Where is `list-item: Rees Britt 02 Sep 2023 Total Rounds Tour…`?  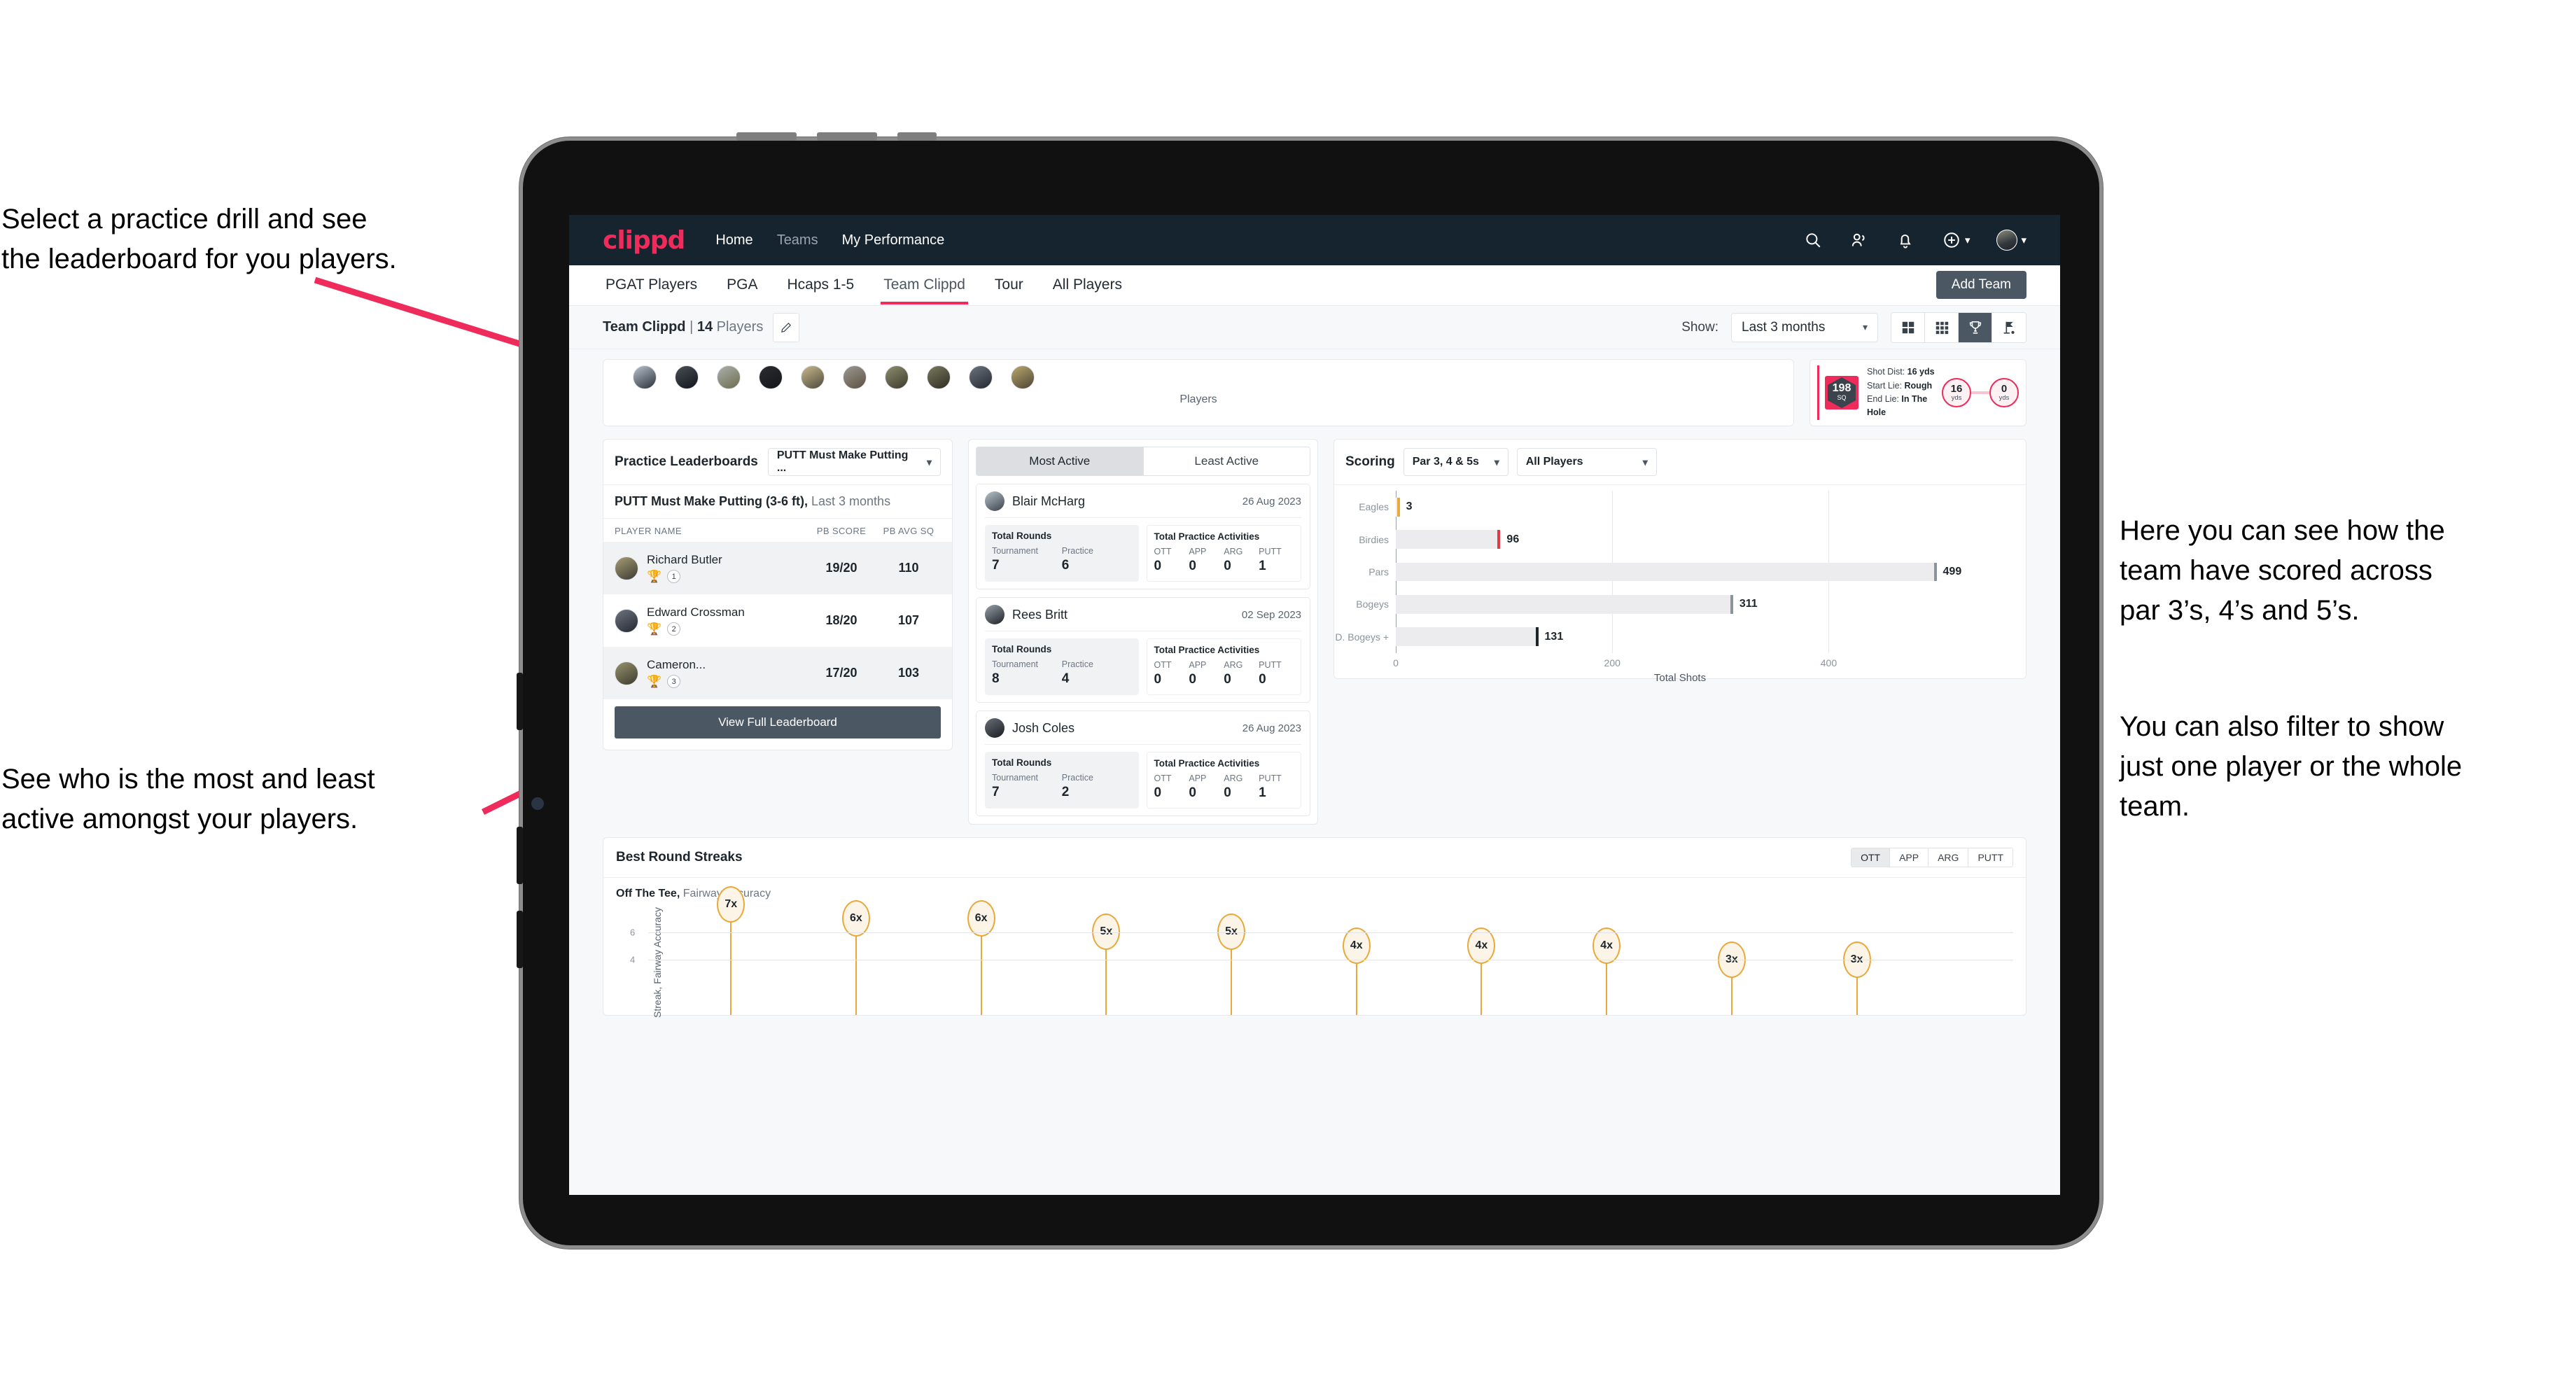 list-item: Rees Britt 02 Sep 2023 Total Rounds Tour… is located at coordinates (1143, 650).